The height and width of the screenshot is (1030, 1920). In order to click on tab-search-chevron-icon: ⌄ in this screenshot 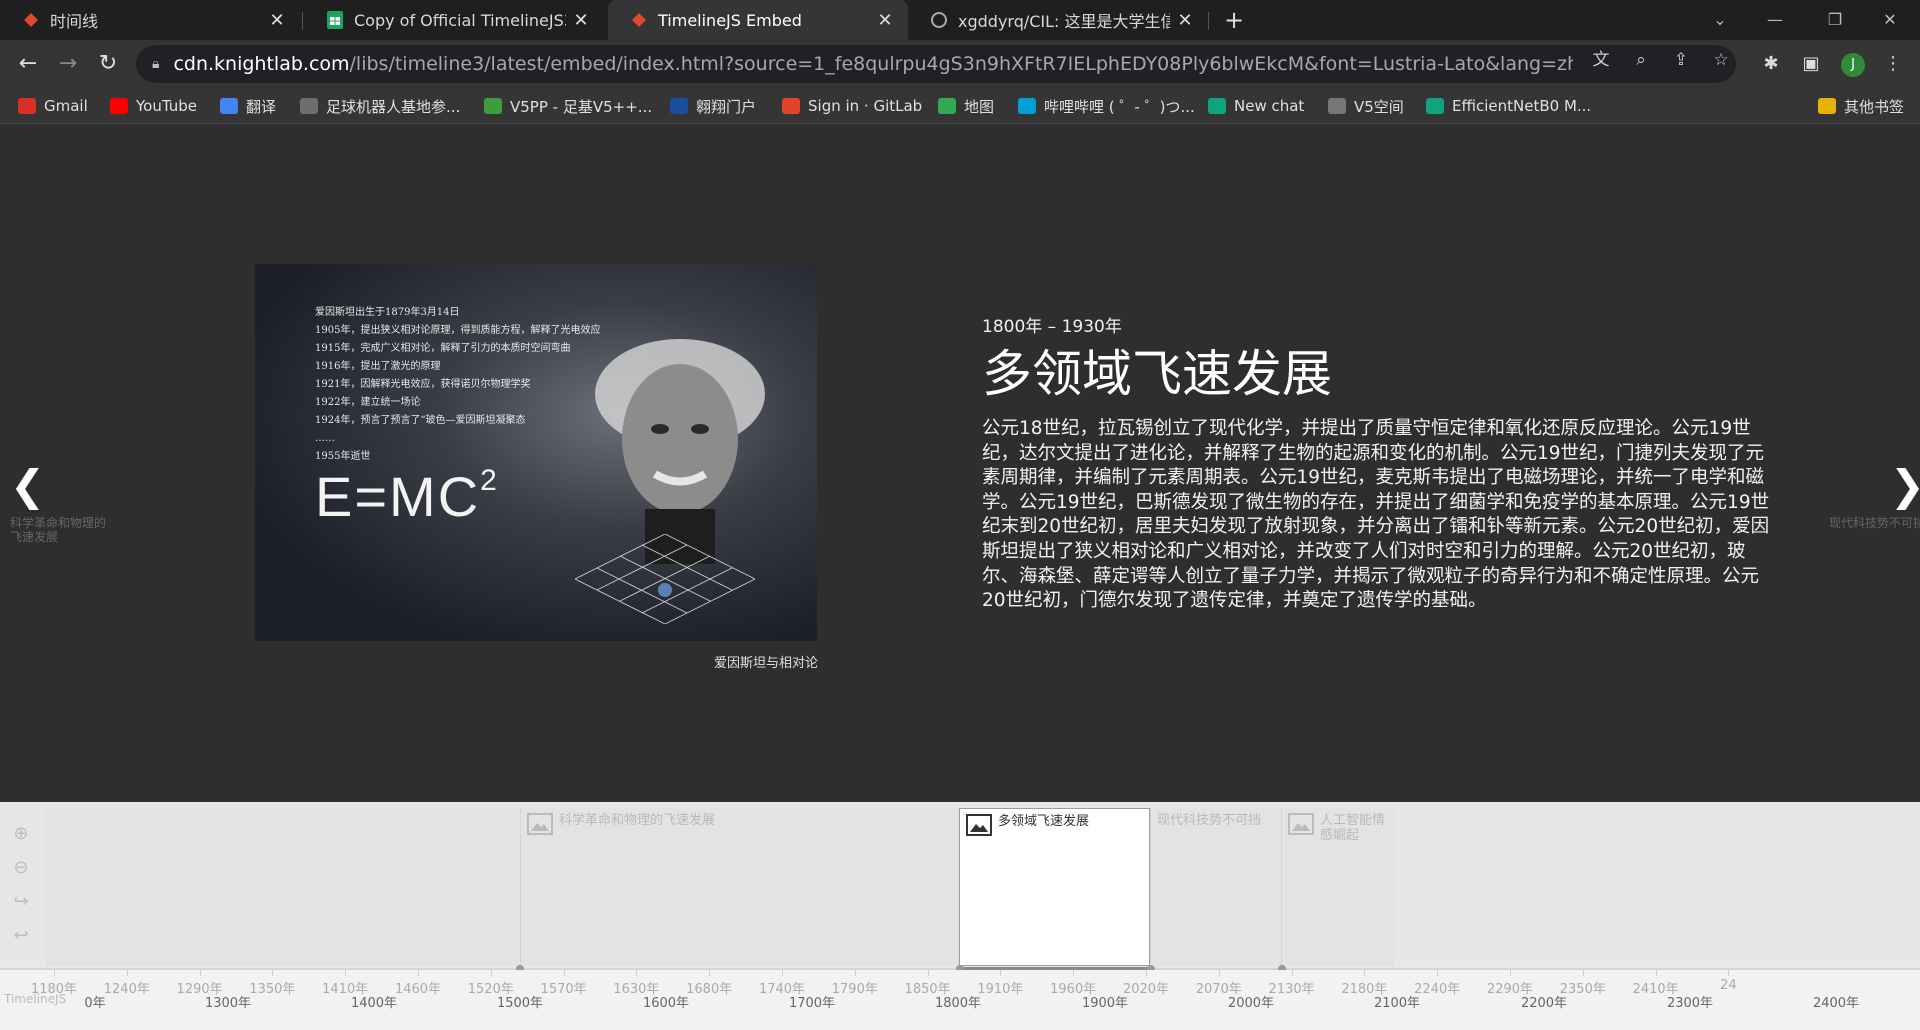, I will do `click(1720, 20)`.